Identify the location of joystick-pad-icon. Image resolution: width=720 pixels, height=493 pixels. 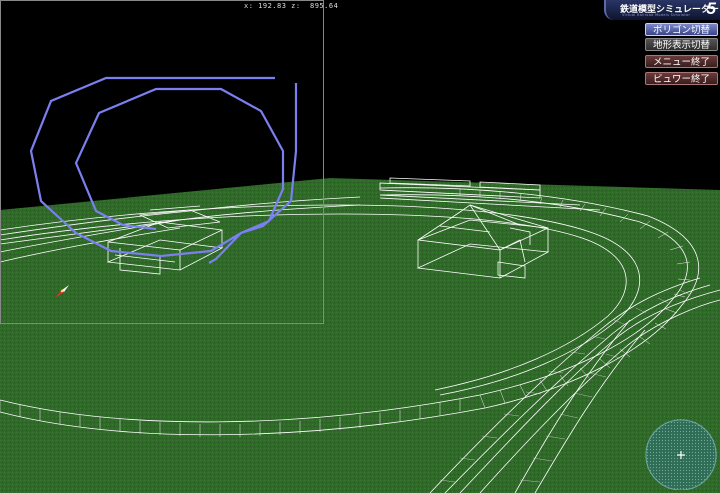
(680, 452).